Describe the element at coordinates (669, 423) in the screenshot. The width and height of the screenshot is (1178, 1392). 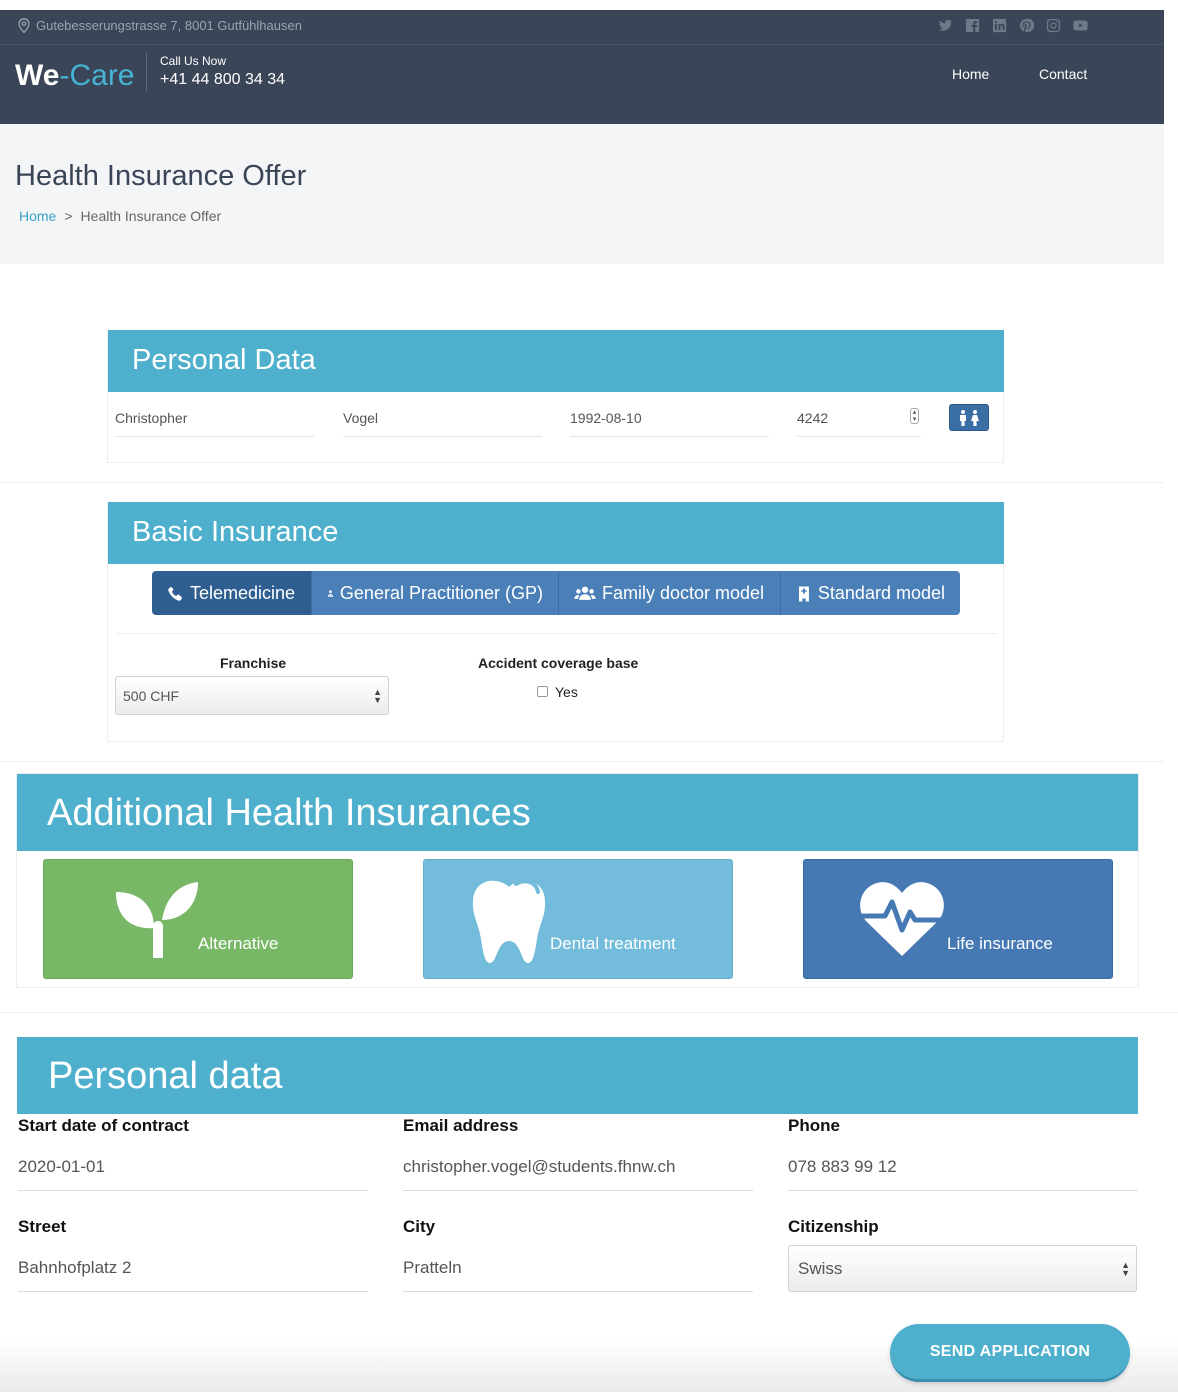
I see `birthdate-input: 1992-08-10` at that location.